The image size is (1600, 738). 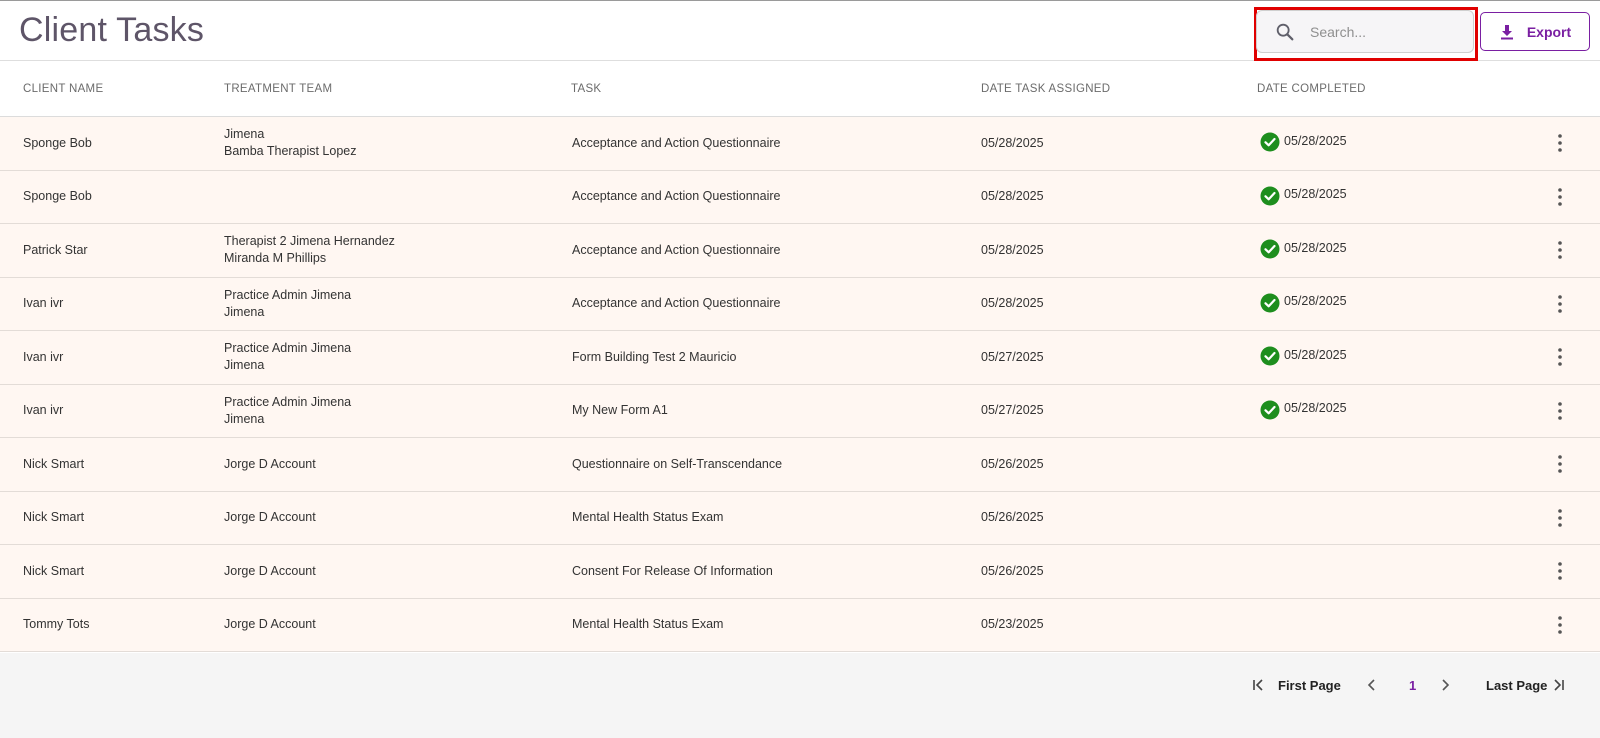 I want to click on date-assigned-cell: 05/28/2025, so click(x=1012, y=143).